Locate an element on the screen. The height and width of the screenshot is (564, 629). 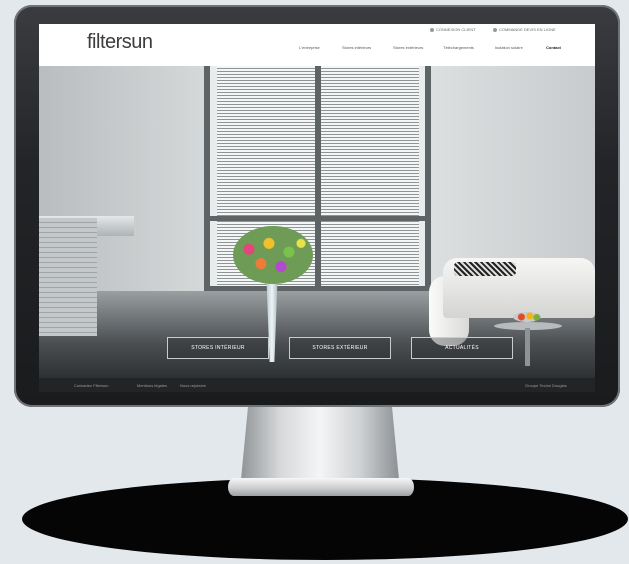
hero-pillow is located at coordinates (485, 269).